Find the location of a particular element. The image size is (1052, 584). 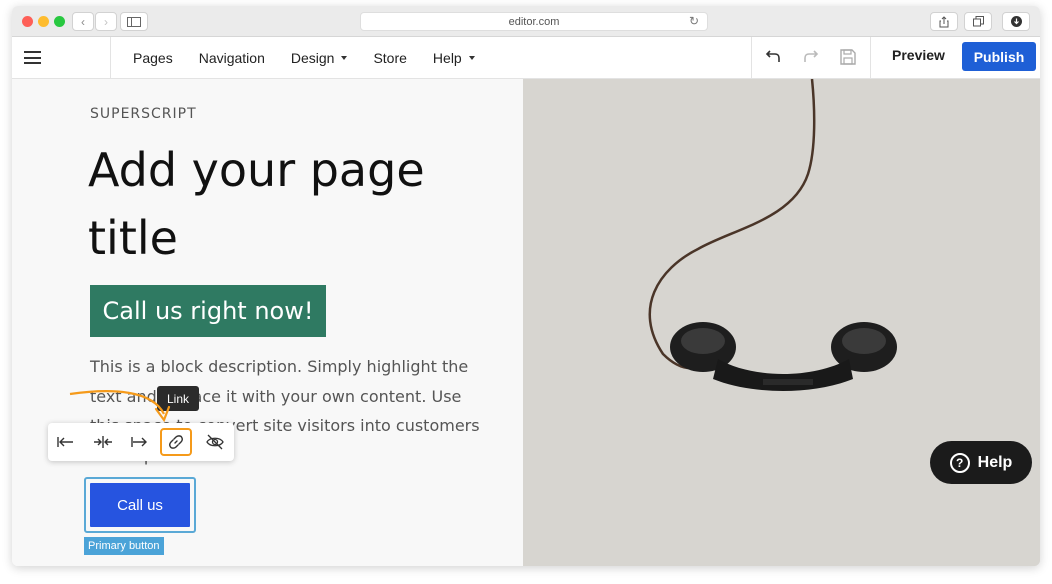

minimize-window-dot is located at coordinates (43, 21).